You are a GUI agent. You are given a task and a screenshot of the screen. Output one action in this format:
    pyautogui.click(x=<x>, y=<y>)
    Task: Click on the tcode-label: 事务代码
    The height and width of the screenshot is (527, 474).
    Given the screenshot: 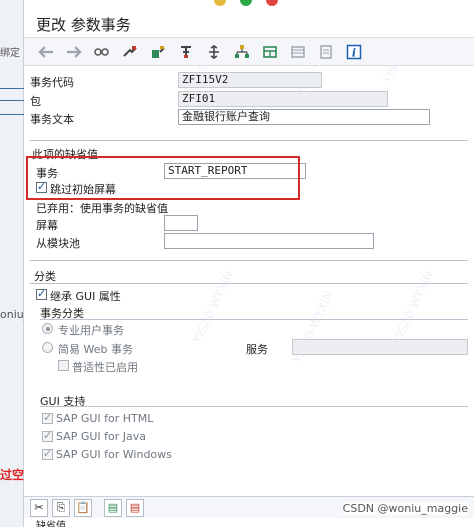 What is the action you would take?
    pyautogui.click(x=52, y=82)
    